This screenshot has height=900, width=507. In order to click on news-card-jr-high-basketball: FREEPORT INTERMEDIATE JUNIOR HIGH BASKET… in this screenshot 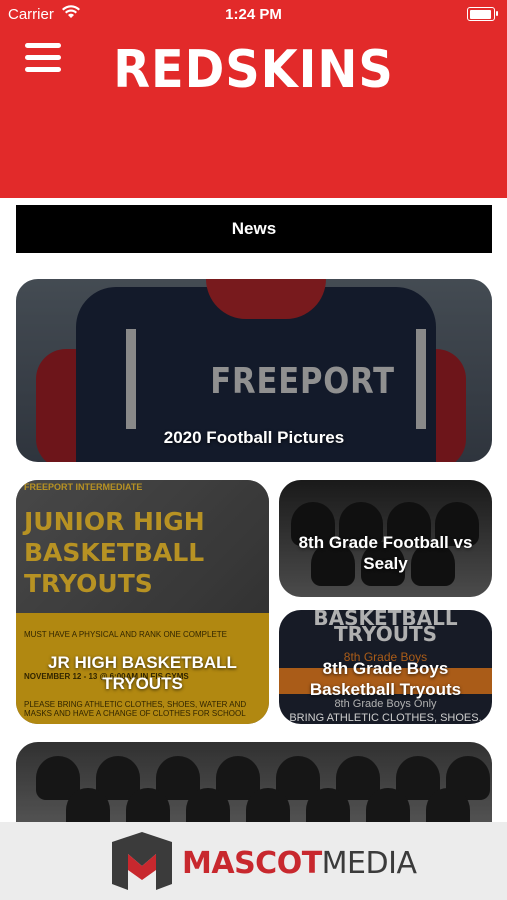, I will do `click(142, 602)`.